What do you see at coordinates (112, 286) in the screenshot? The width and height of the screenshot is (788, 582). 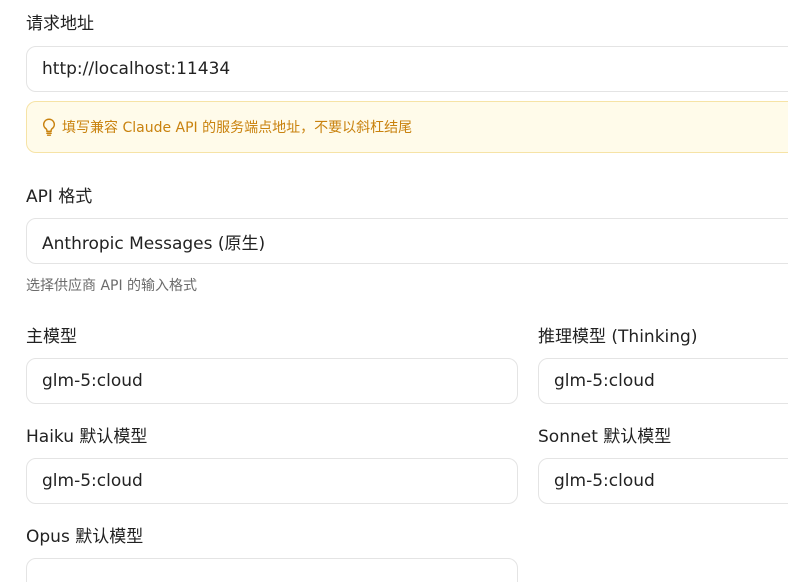 I see `api-format-helper-text: 选择供应商 API 的输入格式` at bounding box center [112, 286].